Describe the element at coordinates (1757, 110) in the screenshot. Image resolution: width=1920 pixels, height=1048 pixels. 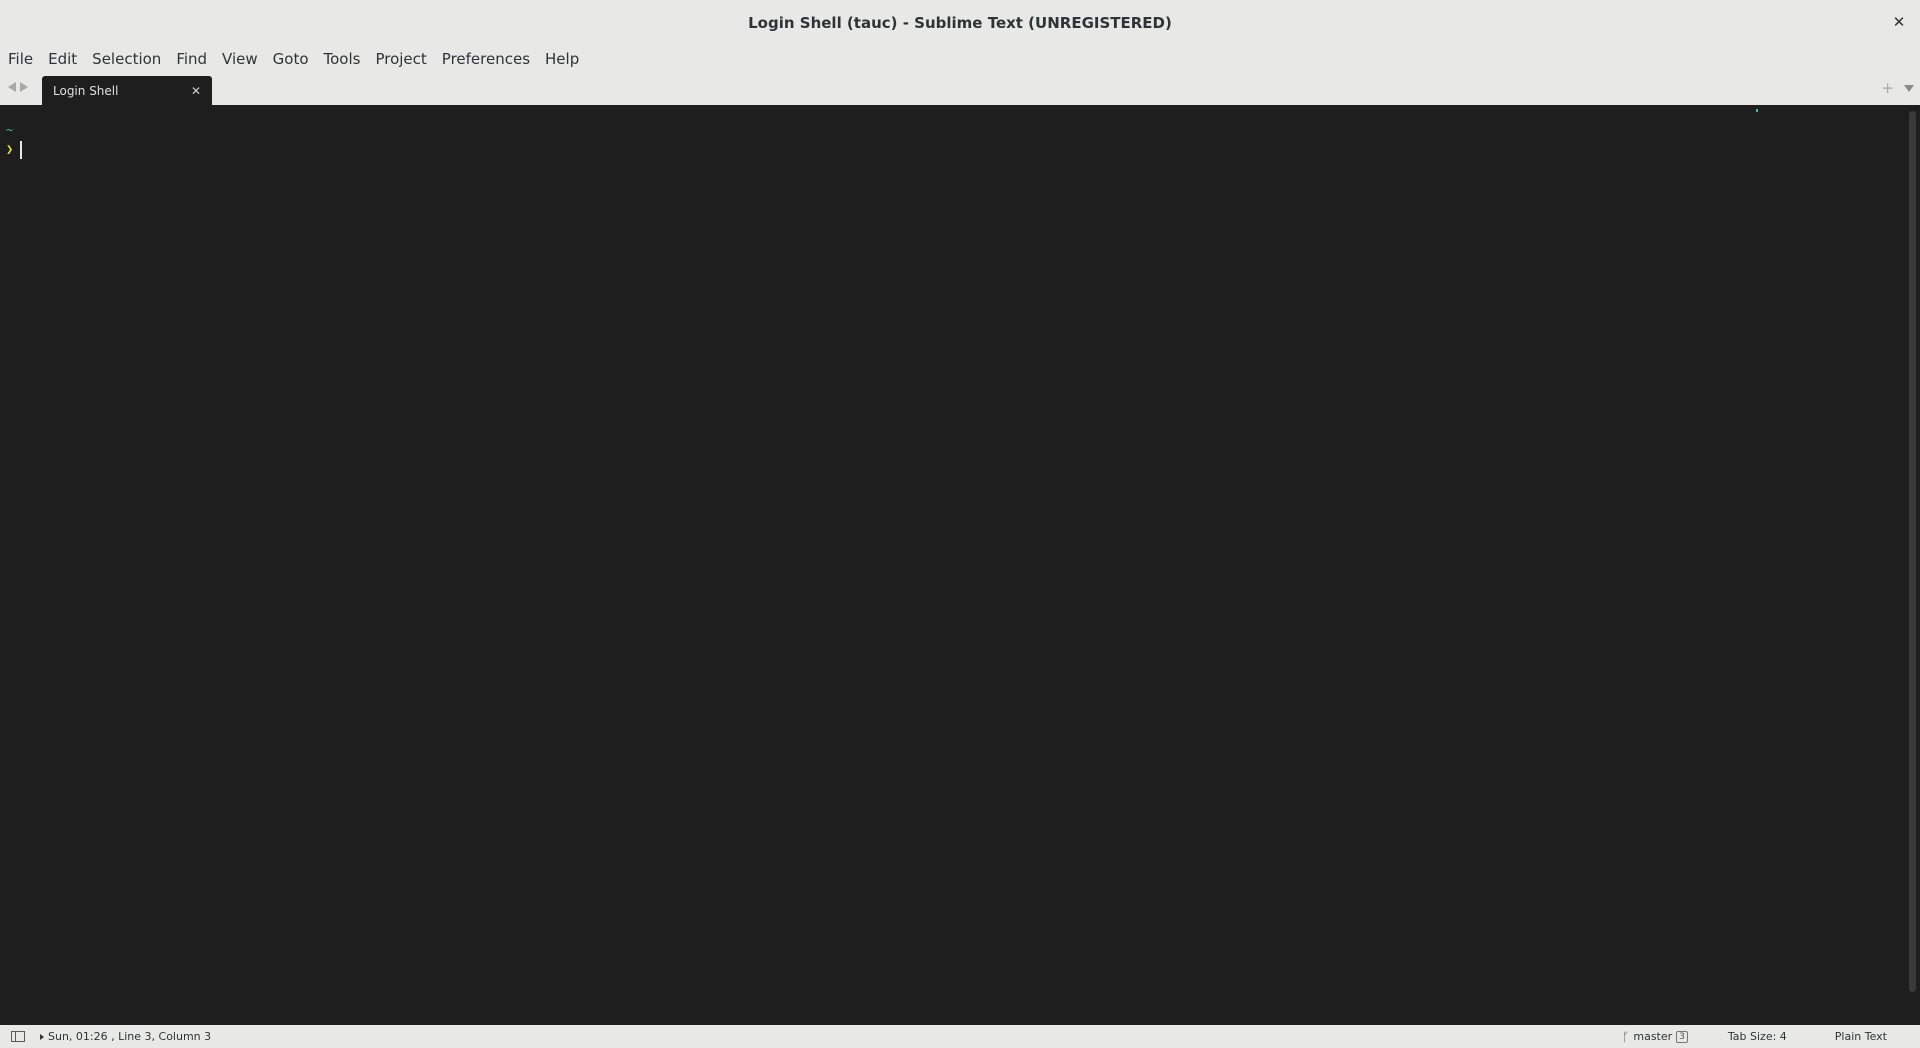
I see `minimap-marker` at that location.